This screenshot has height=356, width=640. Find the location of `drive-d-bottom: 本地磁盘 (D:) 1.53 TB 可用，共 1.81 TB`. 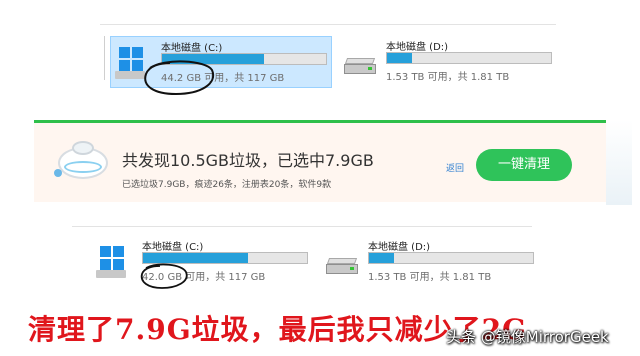

drive-d-bottom: 本地磁盘 (D:) 1.53 TB 可用，共 1.81 TB is located at coordinates (429, 262).